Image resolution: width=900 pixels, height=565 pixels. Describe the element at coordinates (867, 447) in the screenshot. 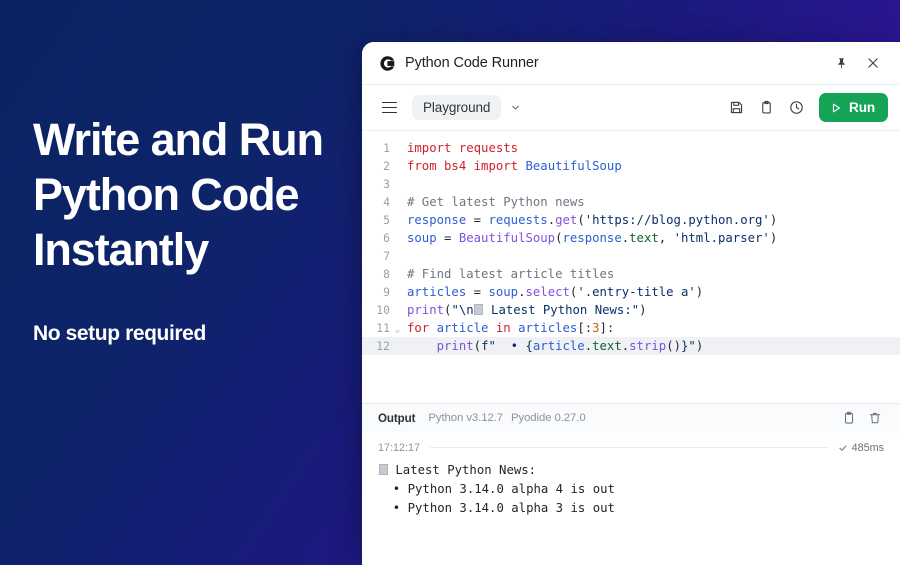

I see `run-duration: 485ms` at that location.